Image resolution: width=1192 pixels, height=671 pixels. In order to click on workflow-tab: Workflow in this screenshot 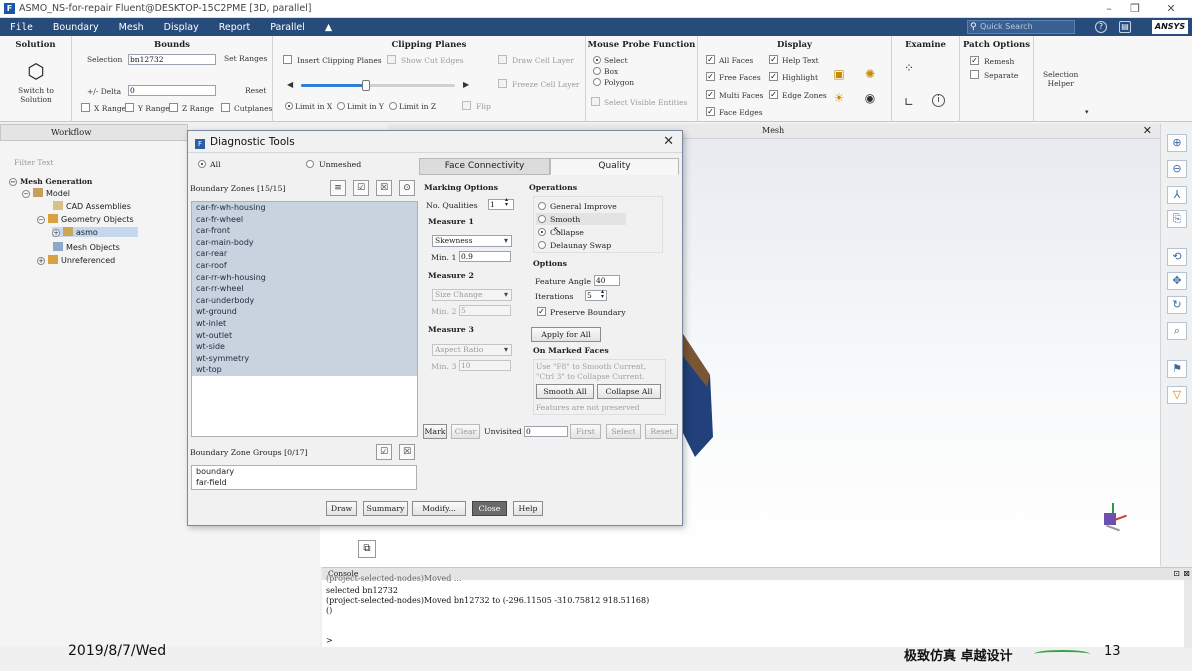, I will do `click(94, 132)`.